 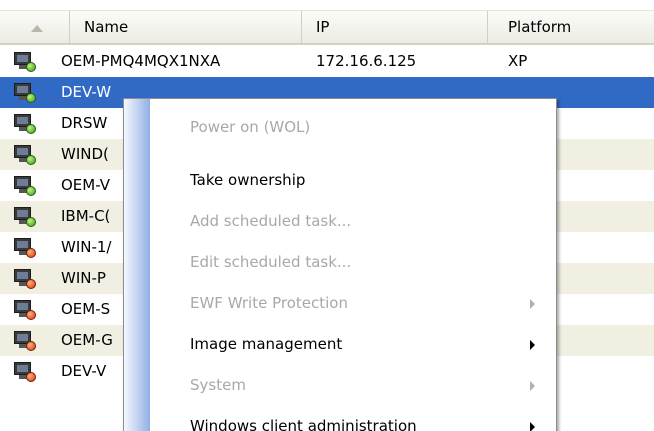 I want to click on menu-item-label: Image management, so click(x=266, y=344).